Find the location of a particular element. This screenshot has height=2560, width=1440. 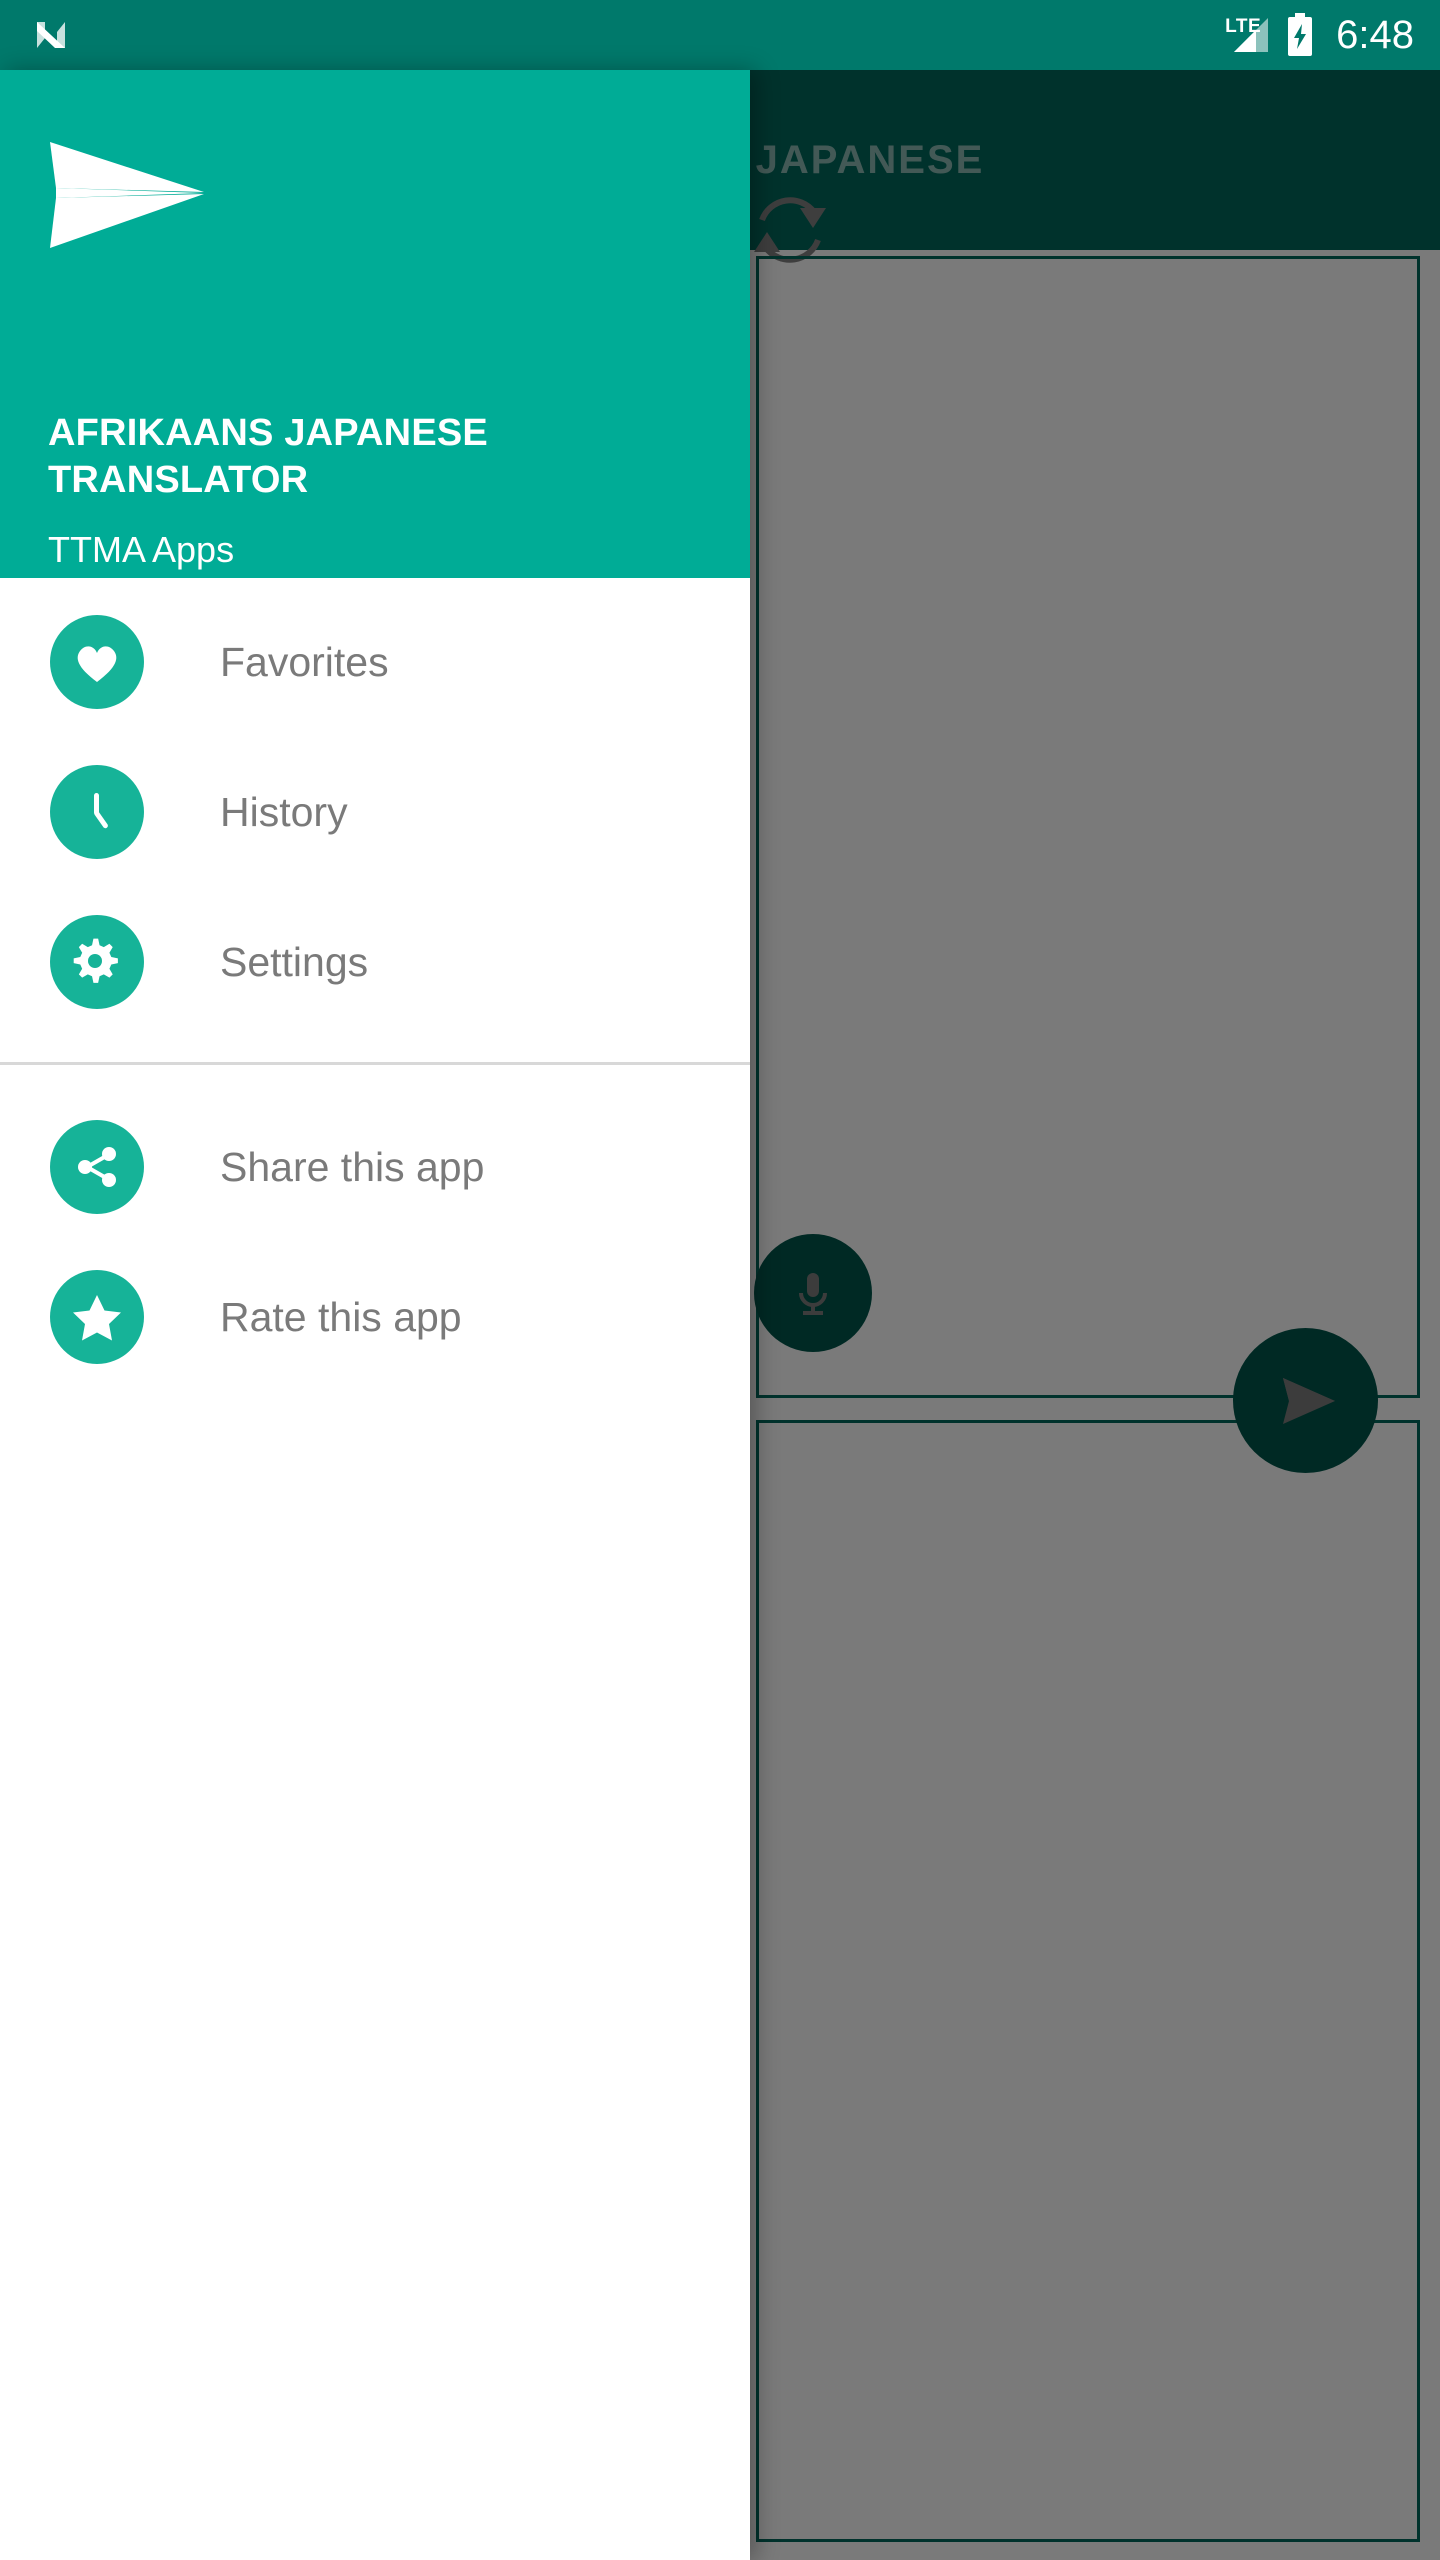

sidebar-item-rate-app: Rate this app is located at coordinates (375, 1317).